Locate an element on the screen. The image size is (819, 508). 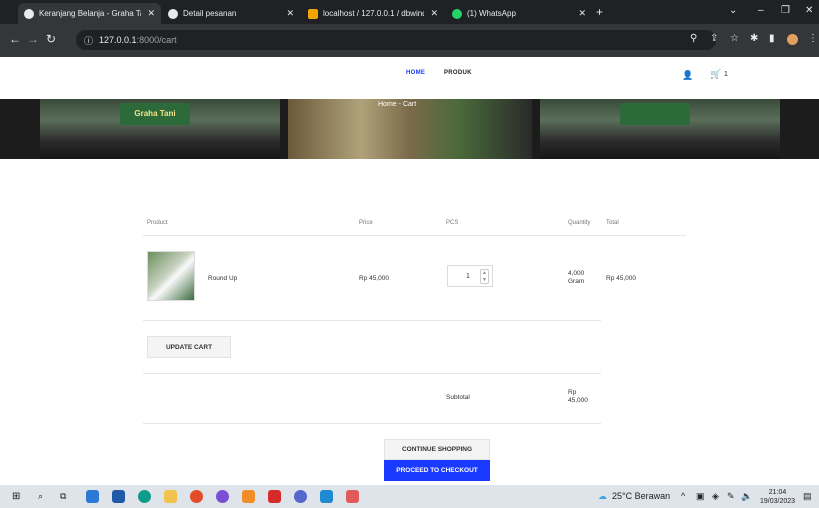
windows-start-icon: ⊞ is located at coordinates (16, 496).